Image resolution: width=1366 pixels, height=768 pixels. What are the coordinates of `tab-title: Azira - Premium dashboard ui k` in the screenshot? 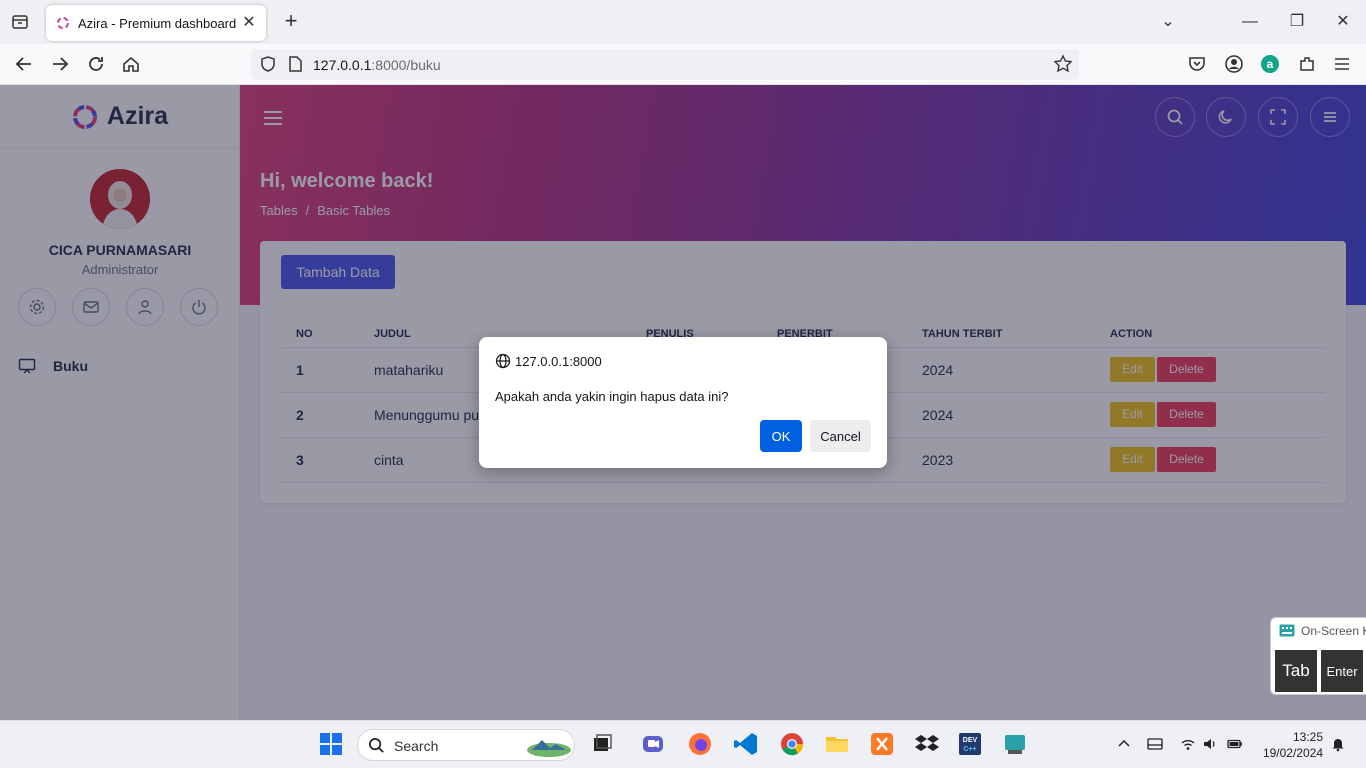 It's located at (158, 23).